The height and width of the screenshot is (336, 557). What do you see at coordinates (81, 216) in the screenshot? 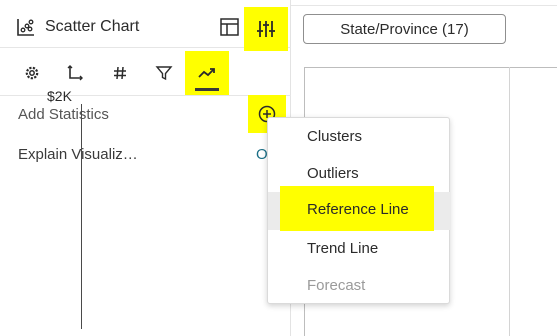
I see `y-axis` at bounding box center [81, 216].